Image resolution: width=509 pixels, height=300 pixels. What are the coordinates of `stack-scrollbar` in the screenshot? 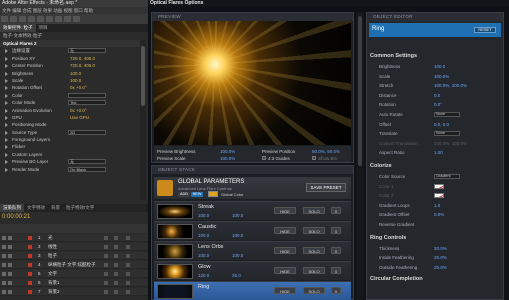 It's located at (360, 156).